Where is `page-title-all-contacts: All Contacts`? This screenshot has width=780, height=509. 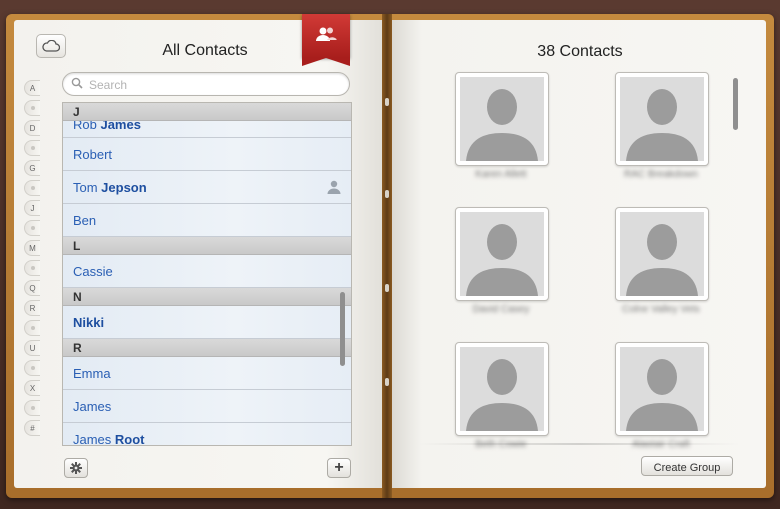
page-title-all-contacts: All Contacts is located at coordinates (205, 50).